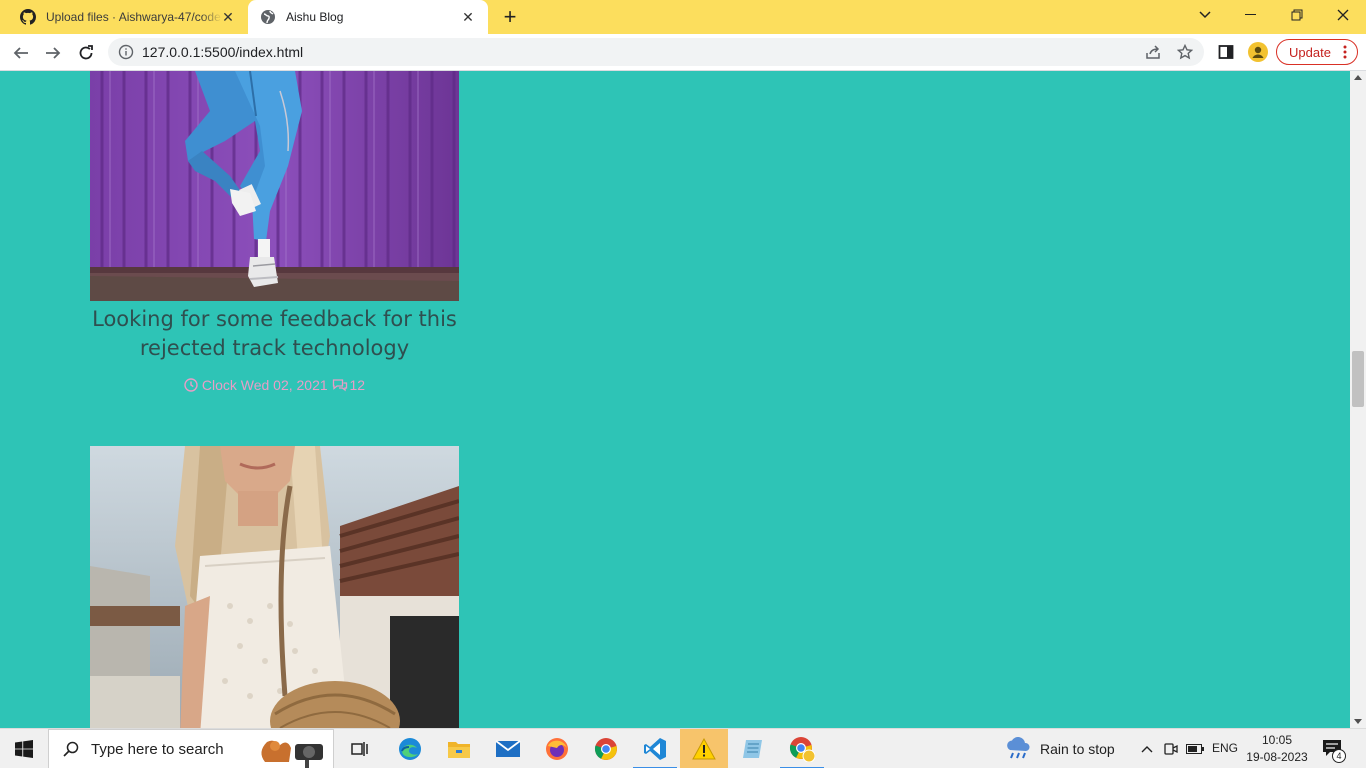 The height and width of the screenshot is (768, 1366). What do you see at coordinates (360, 748) in the screenshot?
I see `task-view-icon` at bounding box center [360, 748].